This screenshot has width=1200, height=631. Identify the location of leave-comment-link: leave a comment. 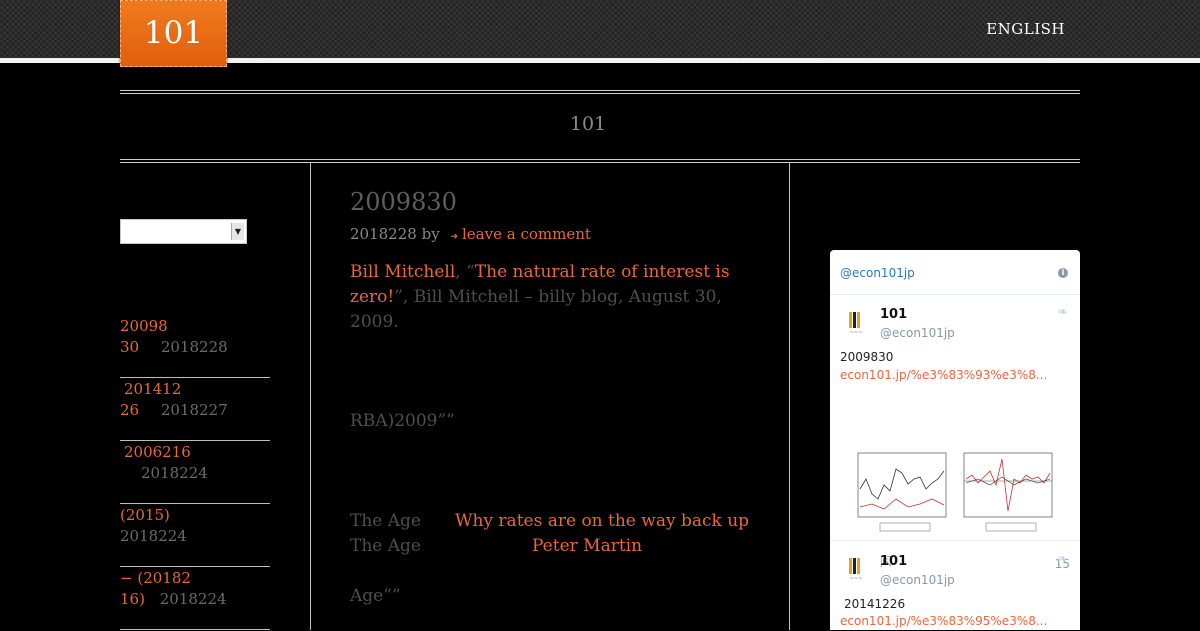
(526, 234).